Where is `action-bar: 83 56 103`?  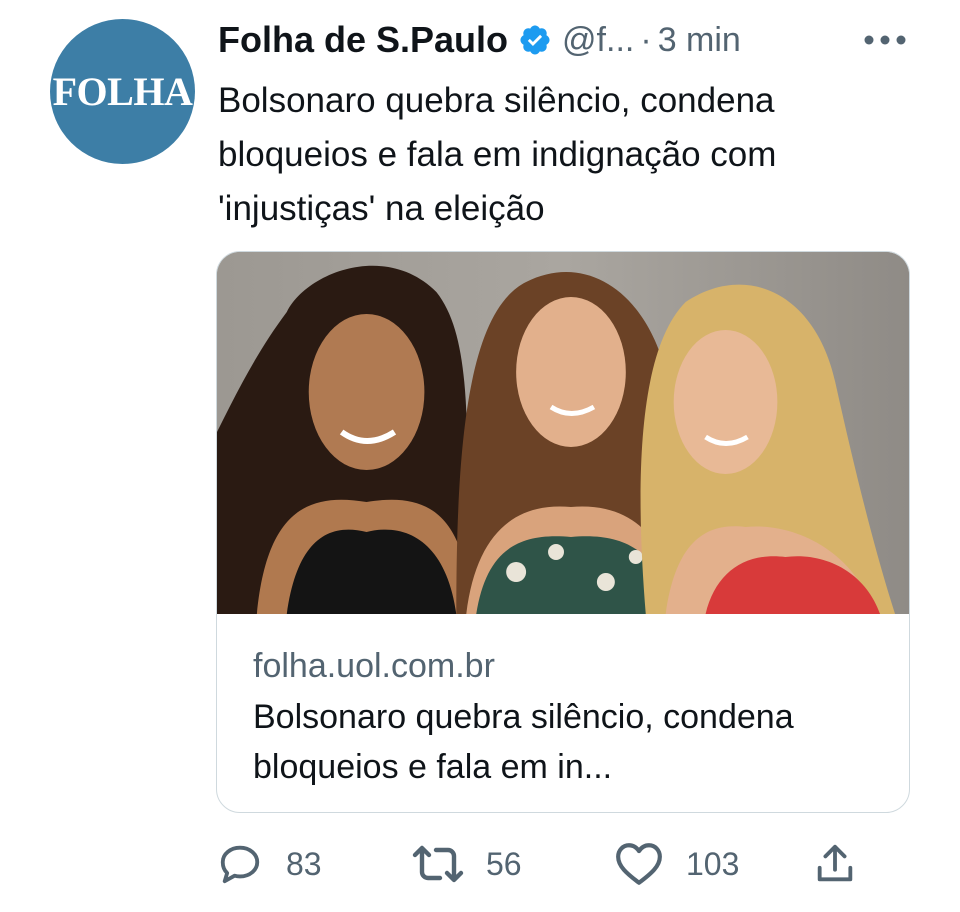
action-bar: 83 56 103 is located at coordinates (566, 864).